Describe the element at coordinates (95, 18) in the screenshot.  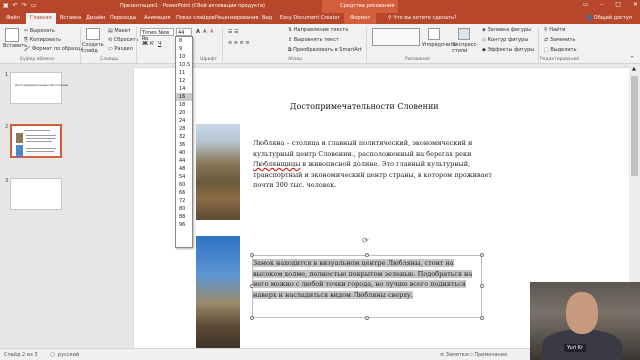
I see `tab-design: Дизайн` at that location.